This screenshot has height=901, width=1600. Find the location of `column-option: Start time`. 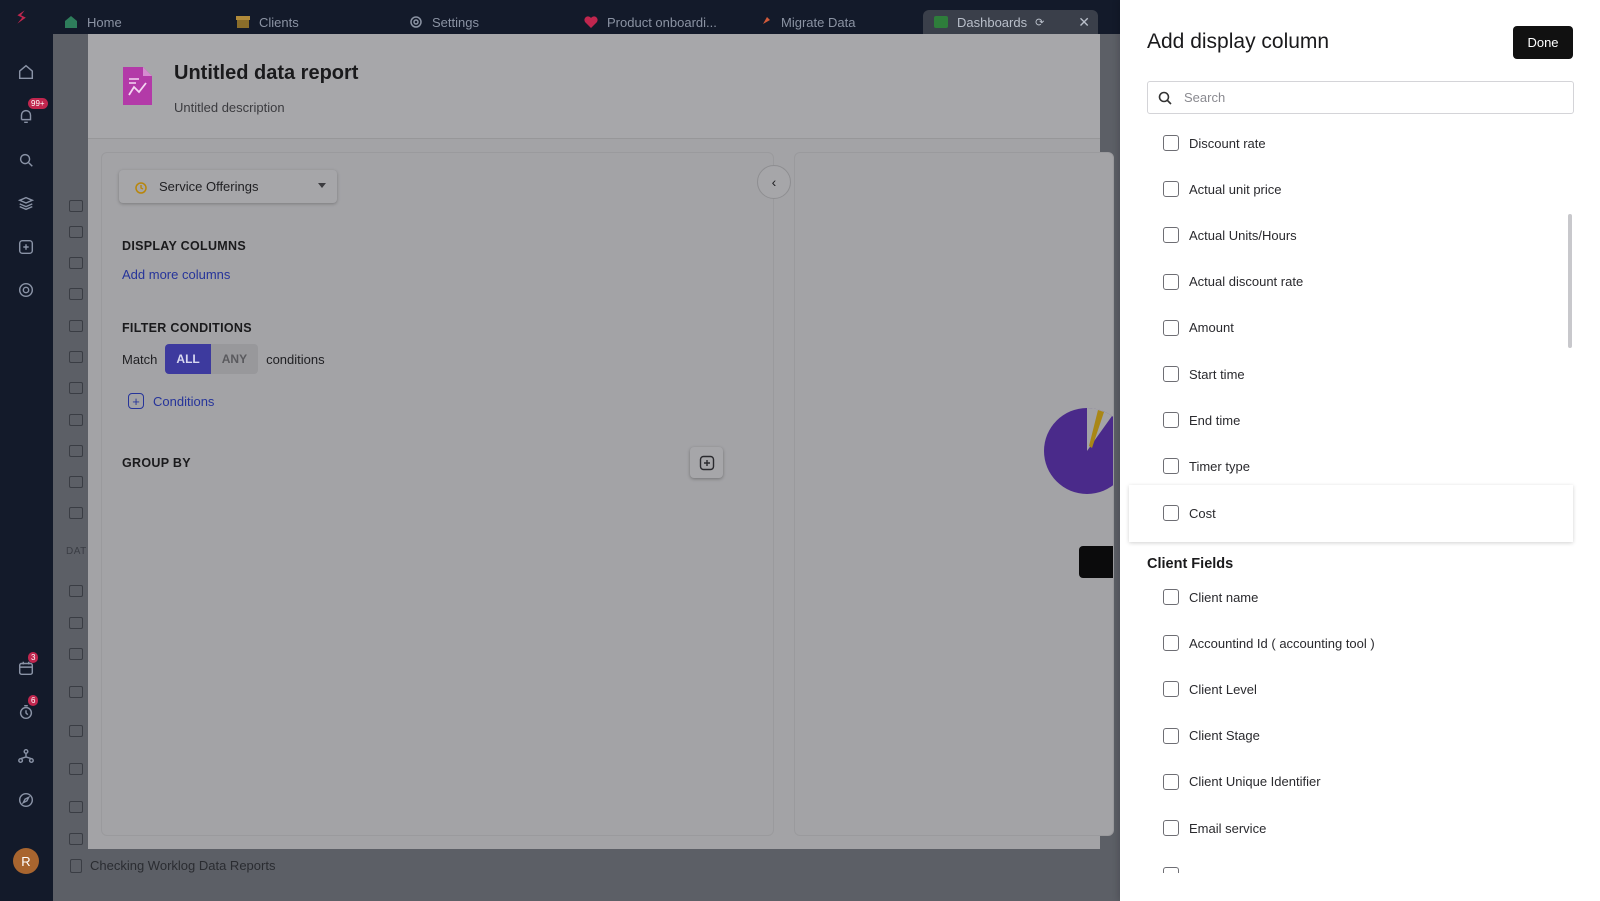

column-option: Start time is located at coordinates (1342, 374).